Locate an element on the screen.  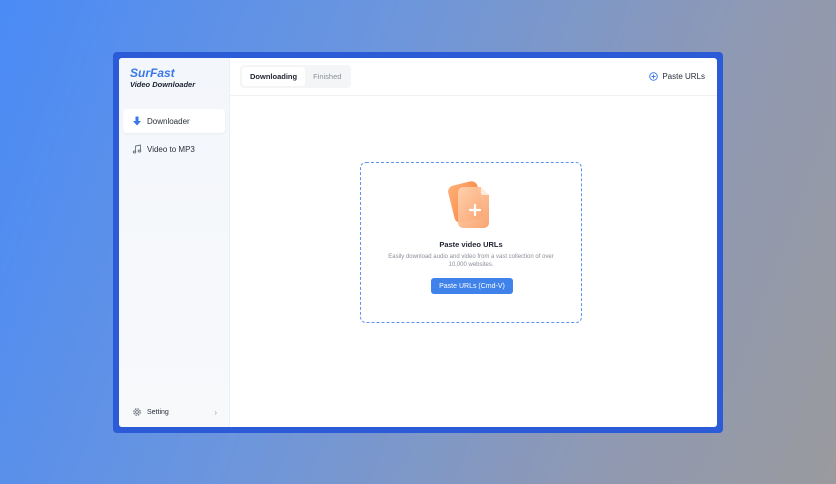
gear-icon is located at coordinates (137, 412).